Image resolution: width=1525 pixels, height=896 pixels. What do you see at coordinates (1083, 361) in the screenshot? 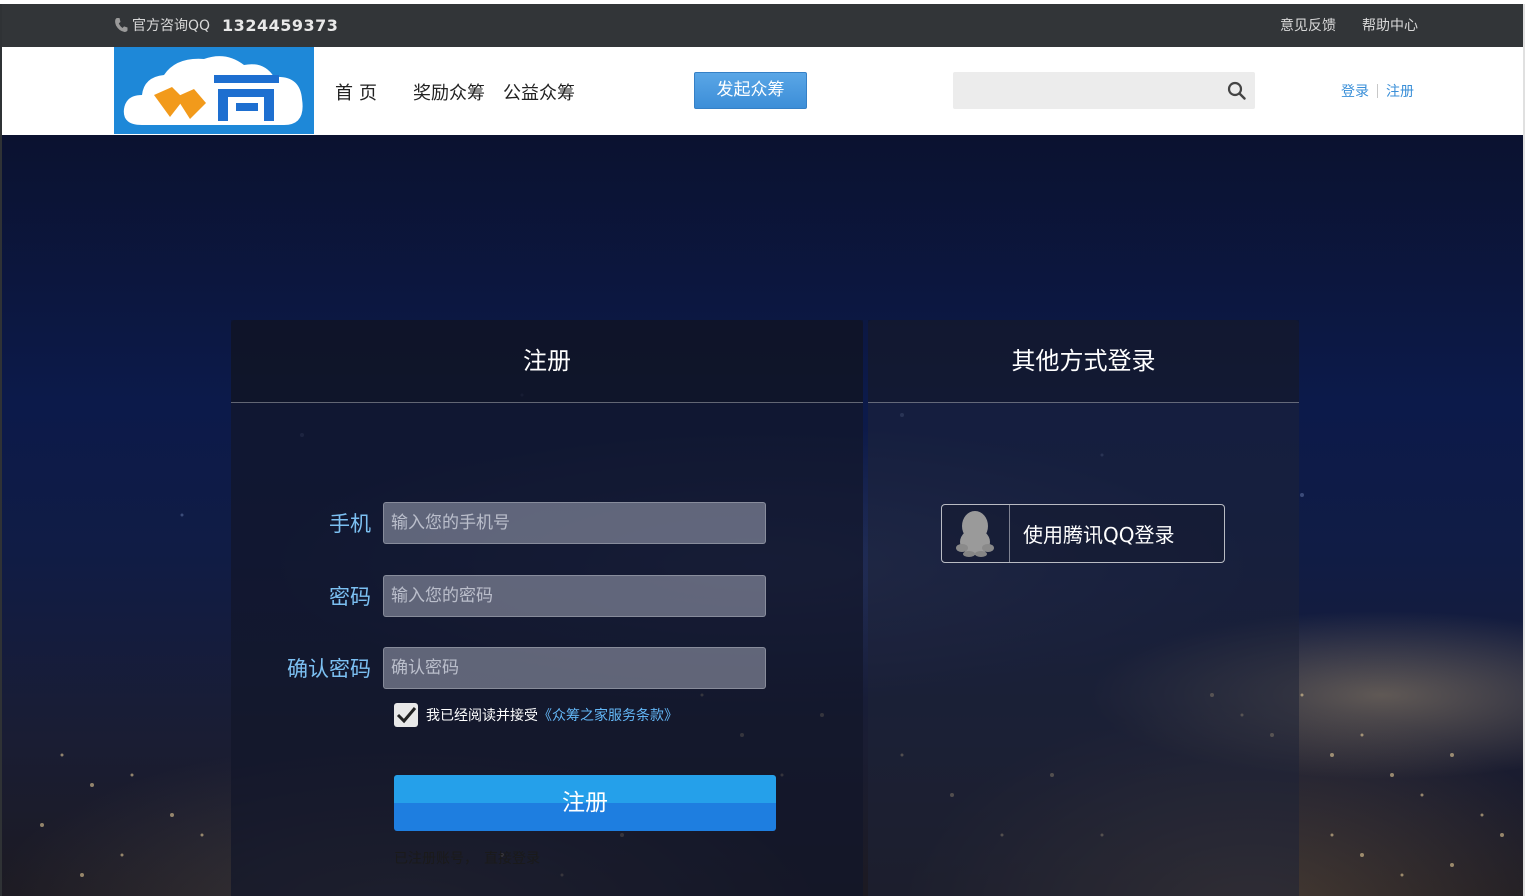
I see `other-login-title: 其他方式登录` at bounding box center [1083, 361].